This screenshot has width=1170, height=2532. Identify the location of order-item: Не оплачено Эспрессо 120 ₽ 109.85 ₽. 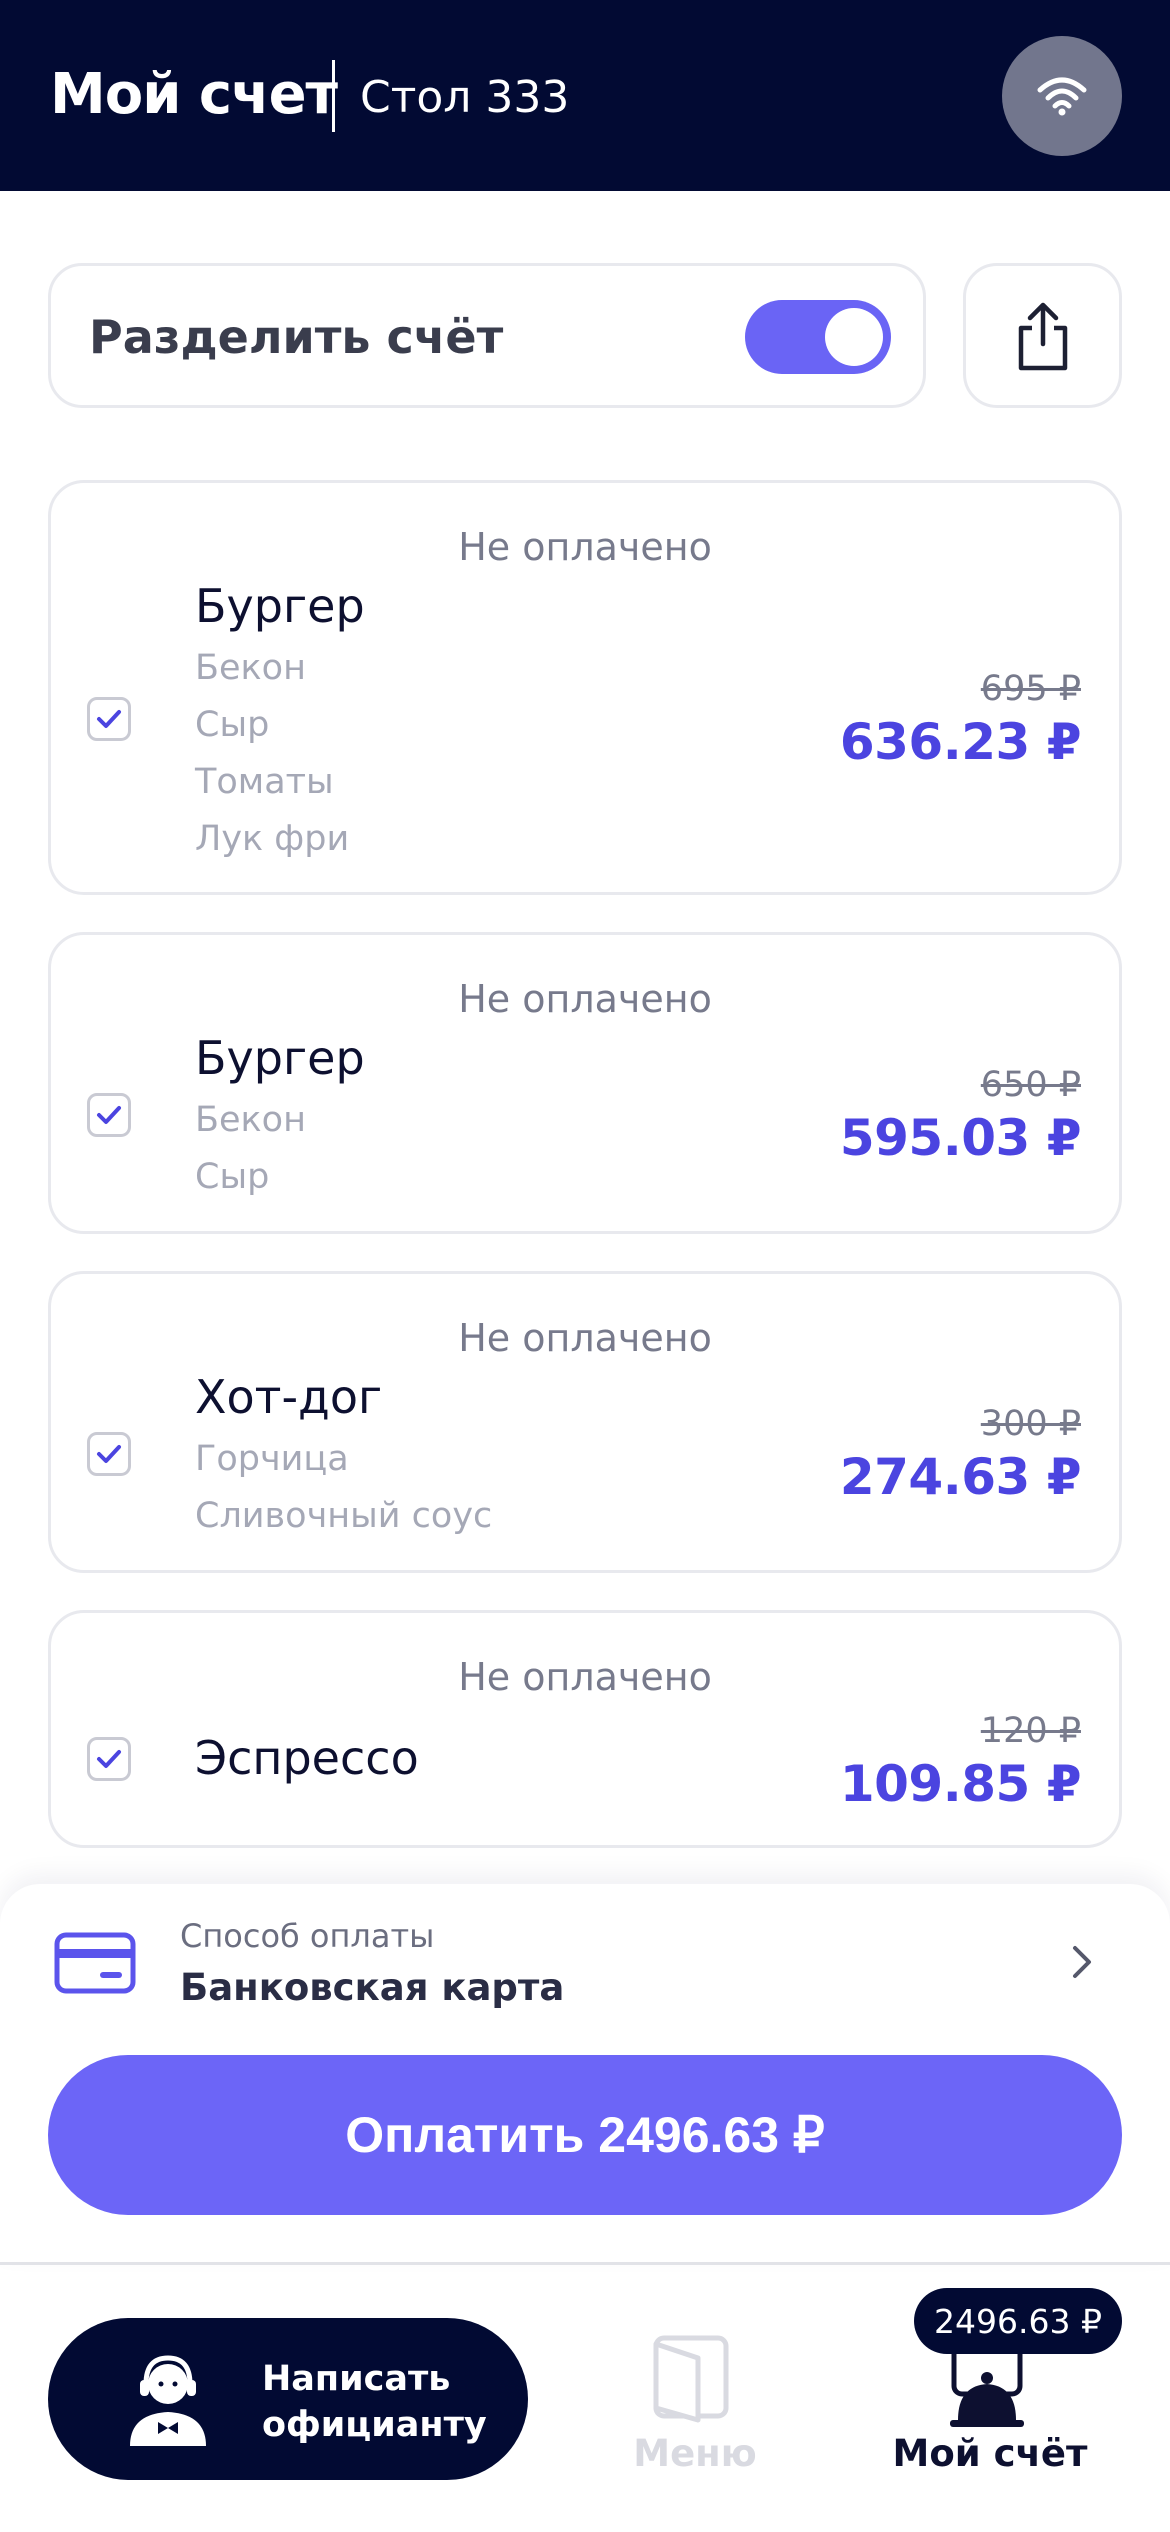
(585, 1729).